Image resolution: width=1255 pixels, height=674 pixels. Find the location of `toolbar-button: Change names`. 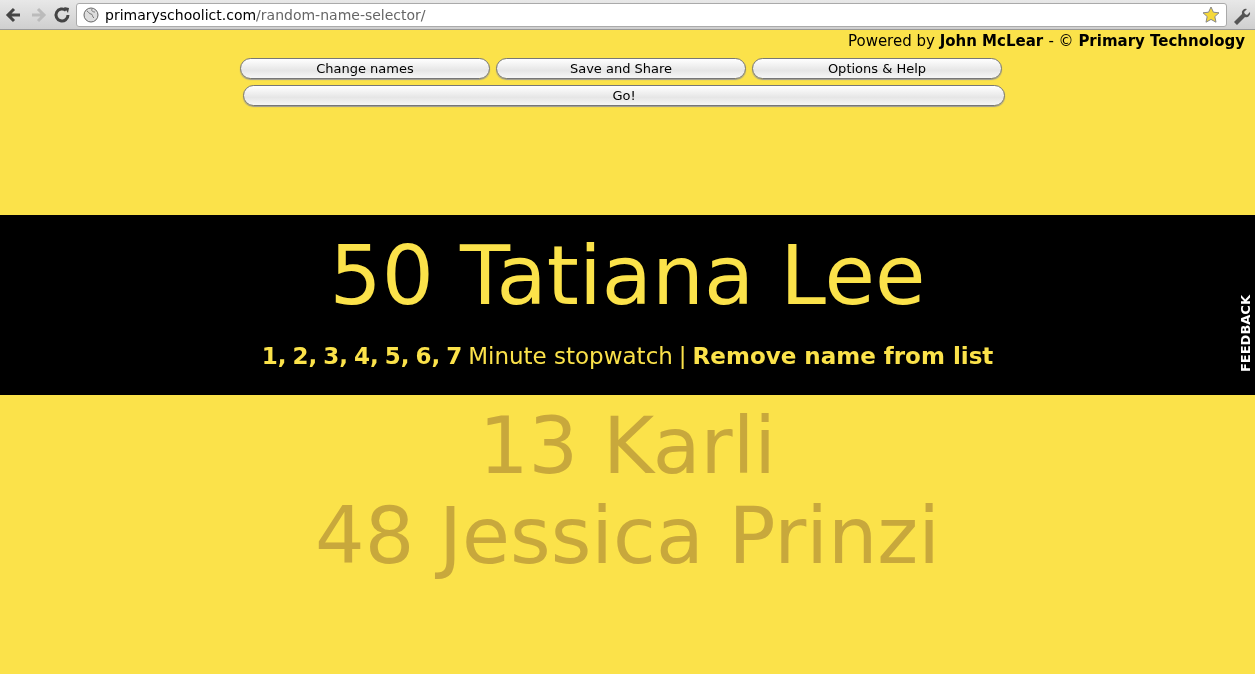

toolbar-button: Change names is located at coordinates (365, 68).